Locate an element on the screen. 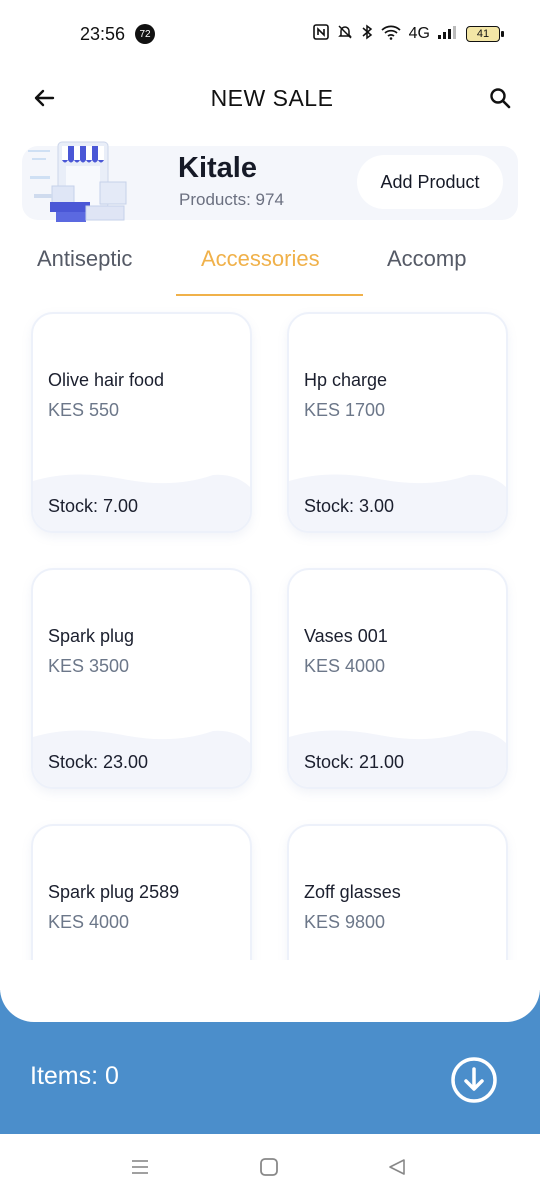 Image resolution: width=540 pixels, height=1200 pixels. add-product-button: Add Product is located at coordinates (430, 182).